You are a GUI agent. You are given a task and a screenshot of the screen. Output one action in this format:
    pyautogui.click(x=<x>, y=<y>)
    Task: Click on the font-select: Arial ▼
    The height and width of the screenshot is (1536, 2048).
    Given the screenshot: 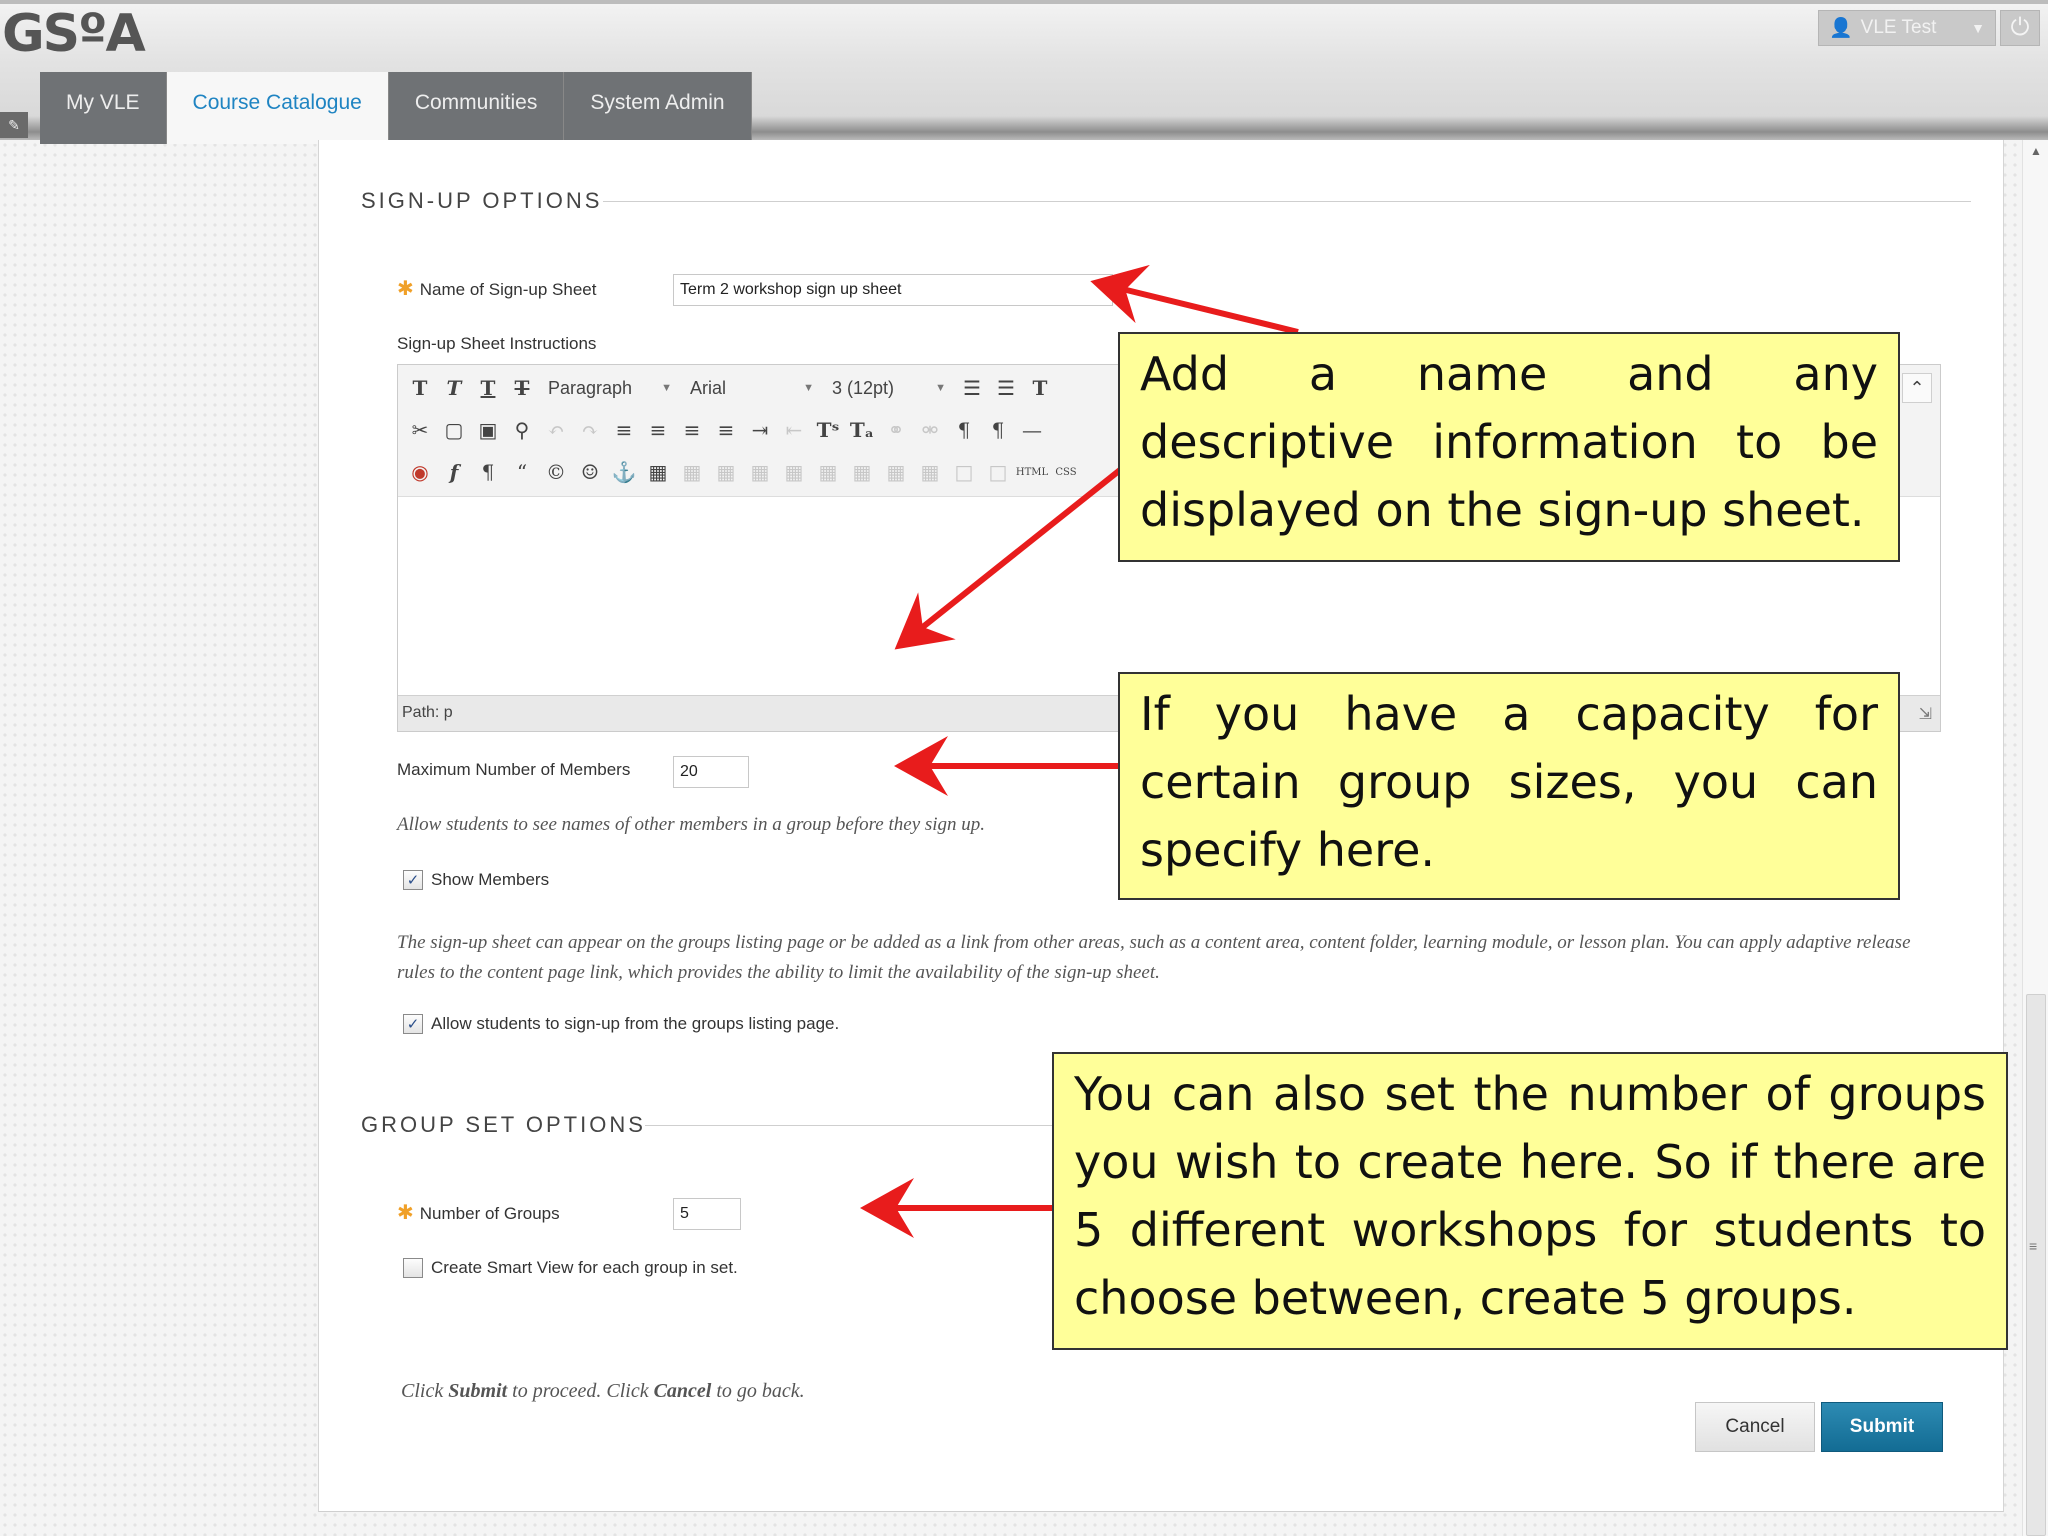 What is the action you would take?
    pyautogui.click(x=752, y=388)
    